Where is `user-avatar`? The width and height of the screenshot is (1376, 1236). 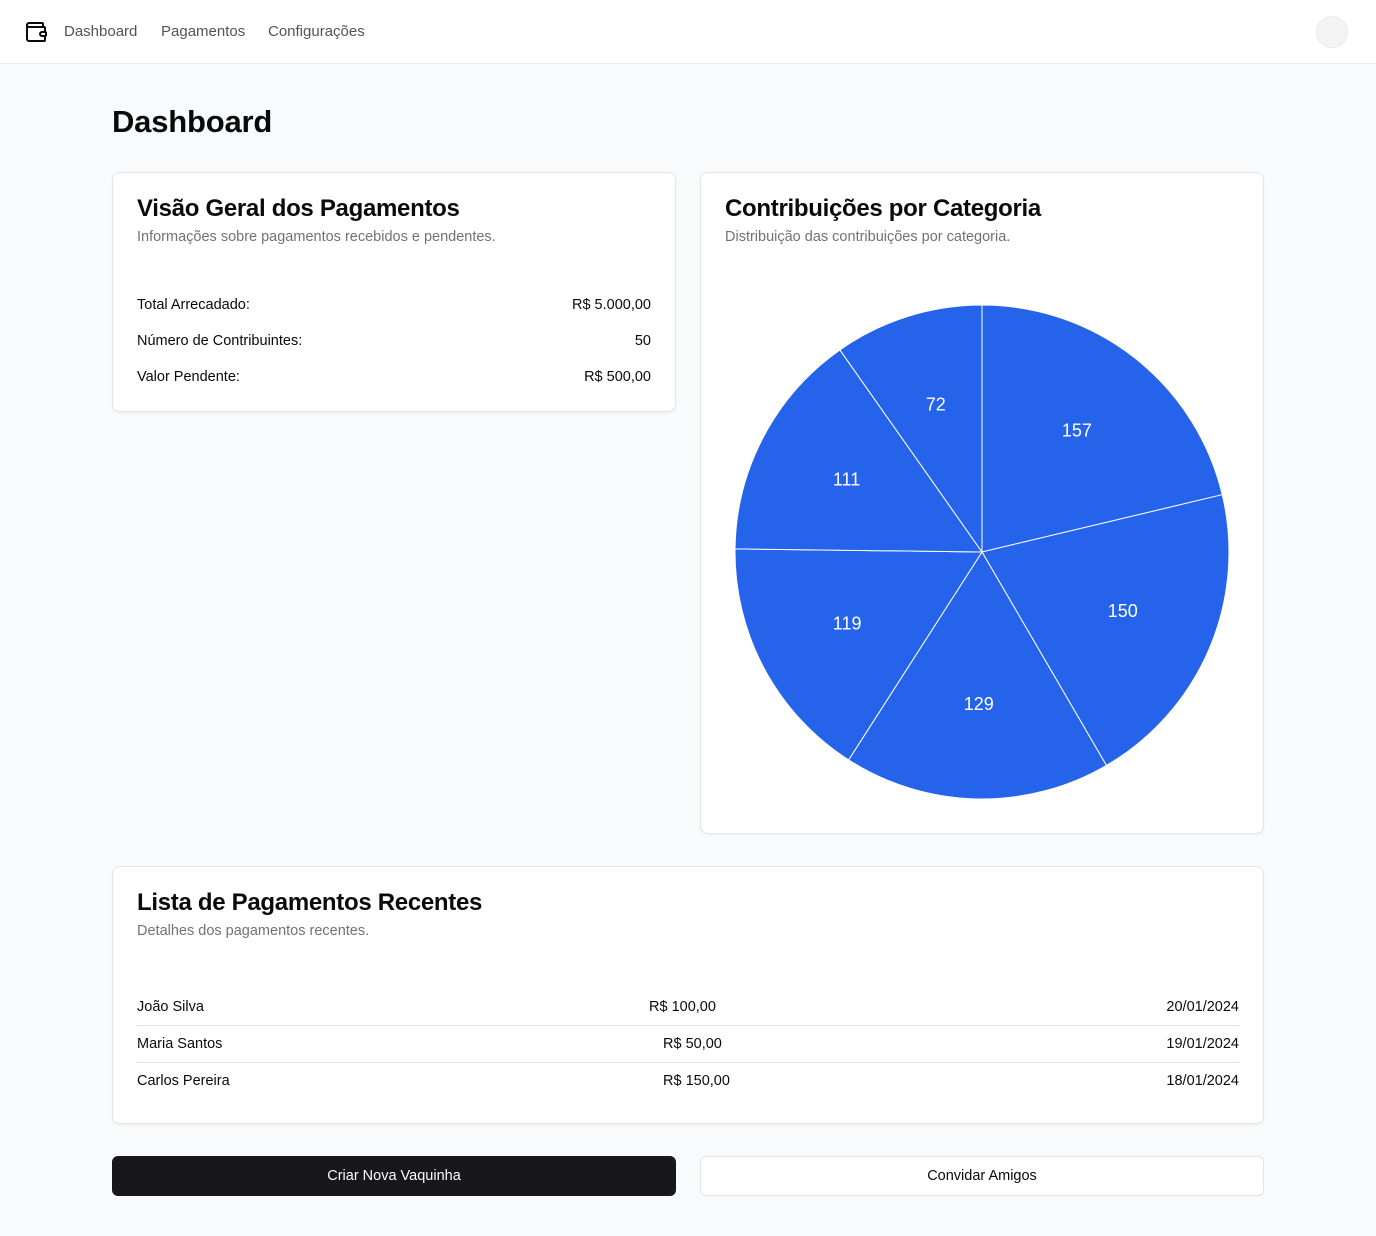
user-avatar is located at coordinates (1332, 32).